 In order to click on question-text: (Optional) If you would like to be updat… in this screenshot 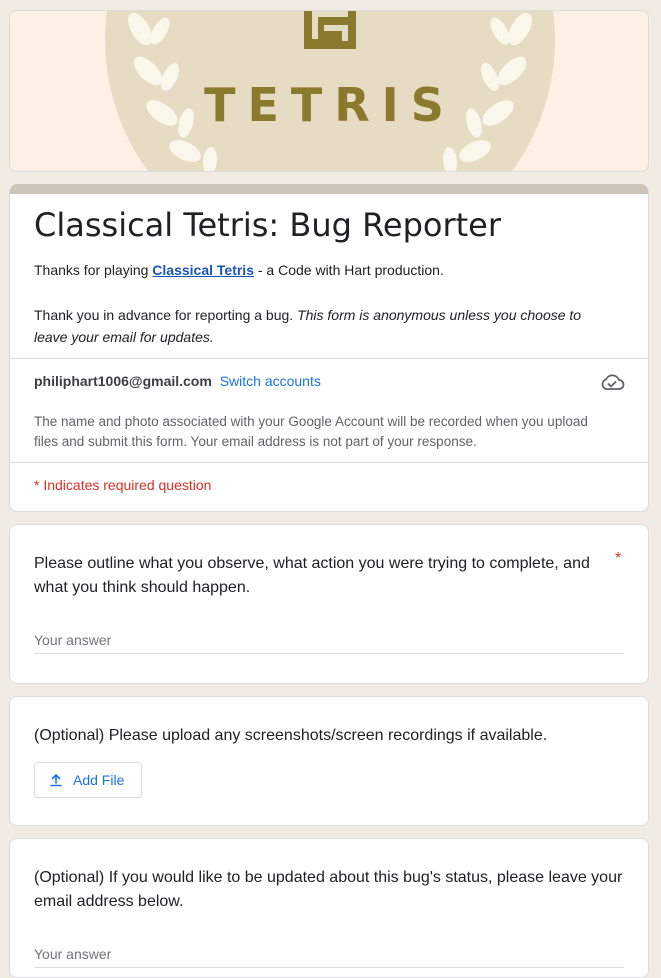, I will do `click(328, 889)`.